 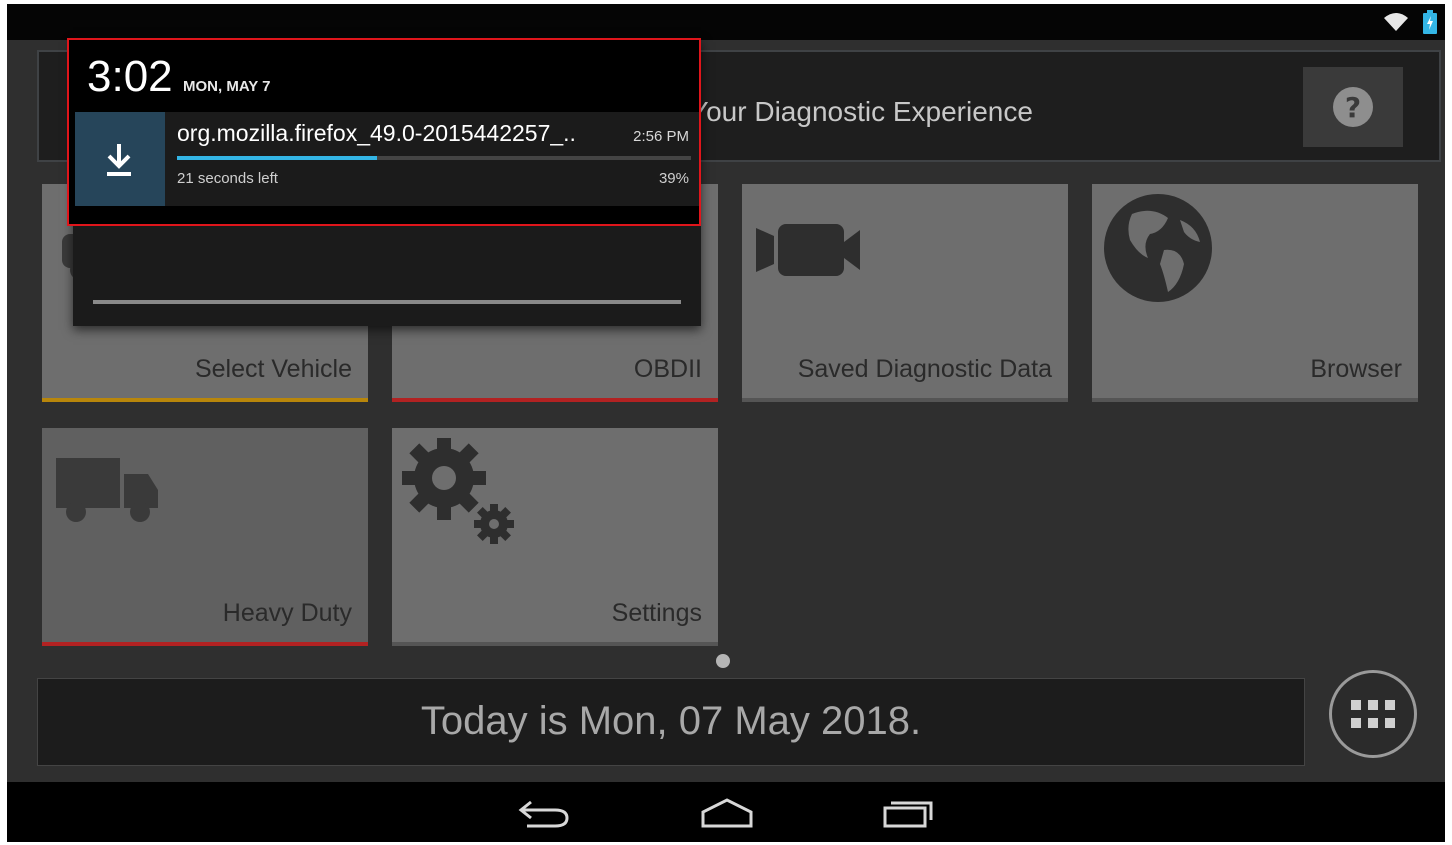 I want to click on download-progress-fill, so click(x=277, y=158).